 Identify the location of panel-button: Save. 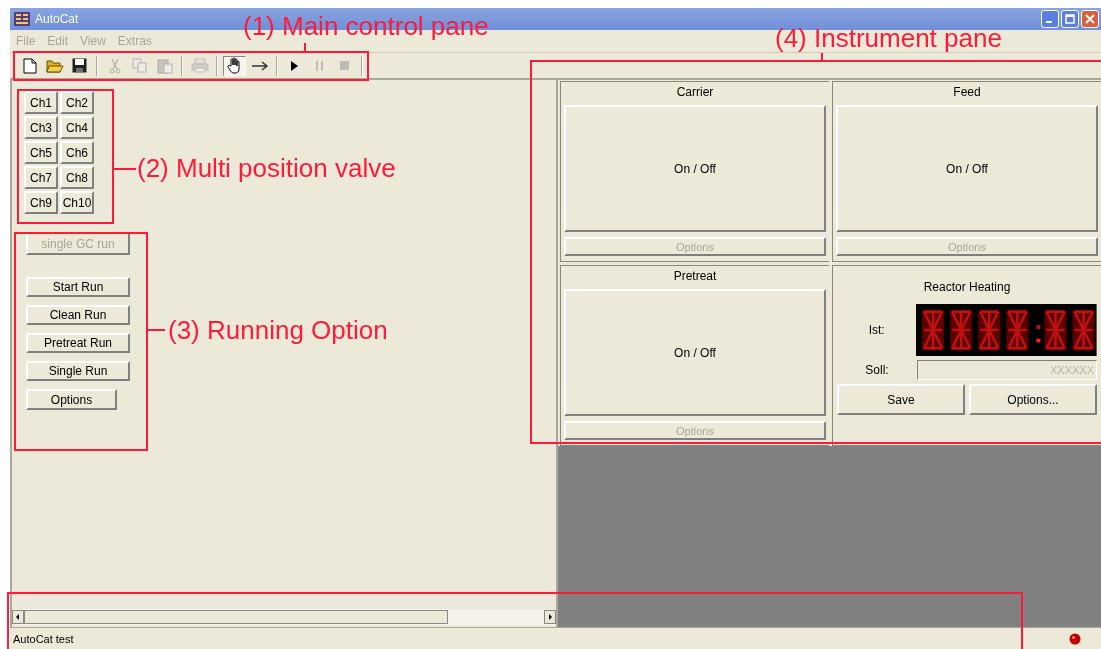
(901, 399).